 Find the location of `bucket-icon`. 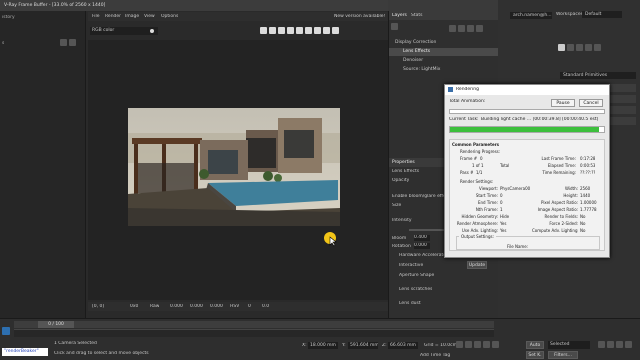

bucket-icon is located at coordinates (281, 30).